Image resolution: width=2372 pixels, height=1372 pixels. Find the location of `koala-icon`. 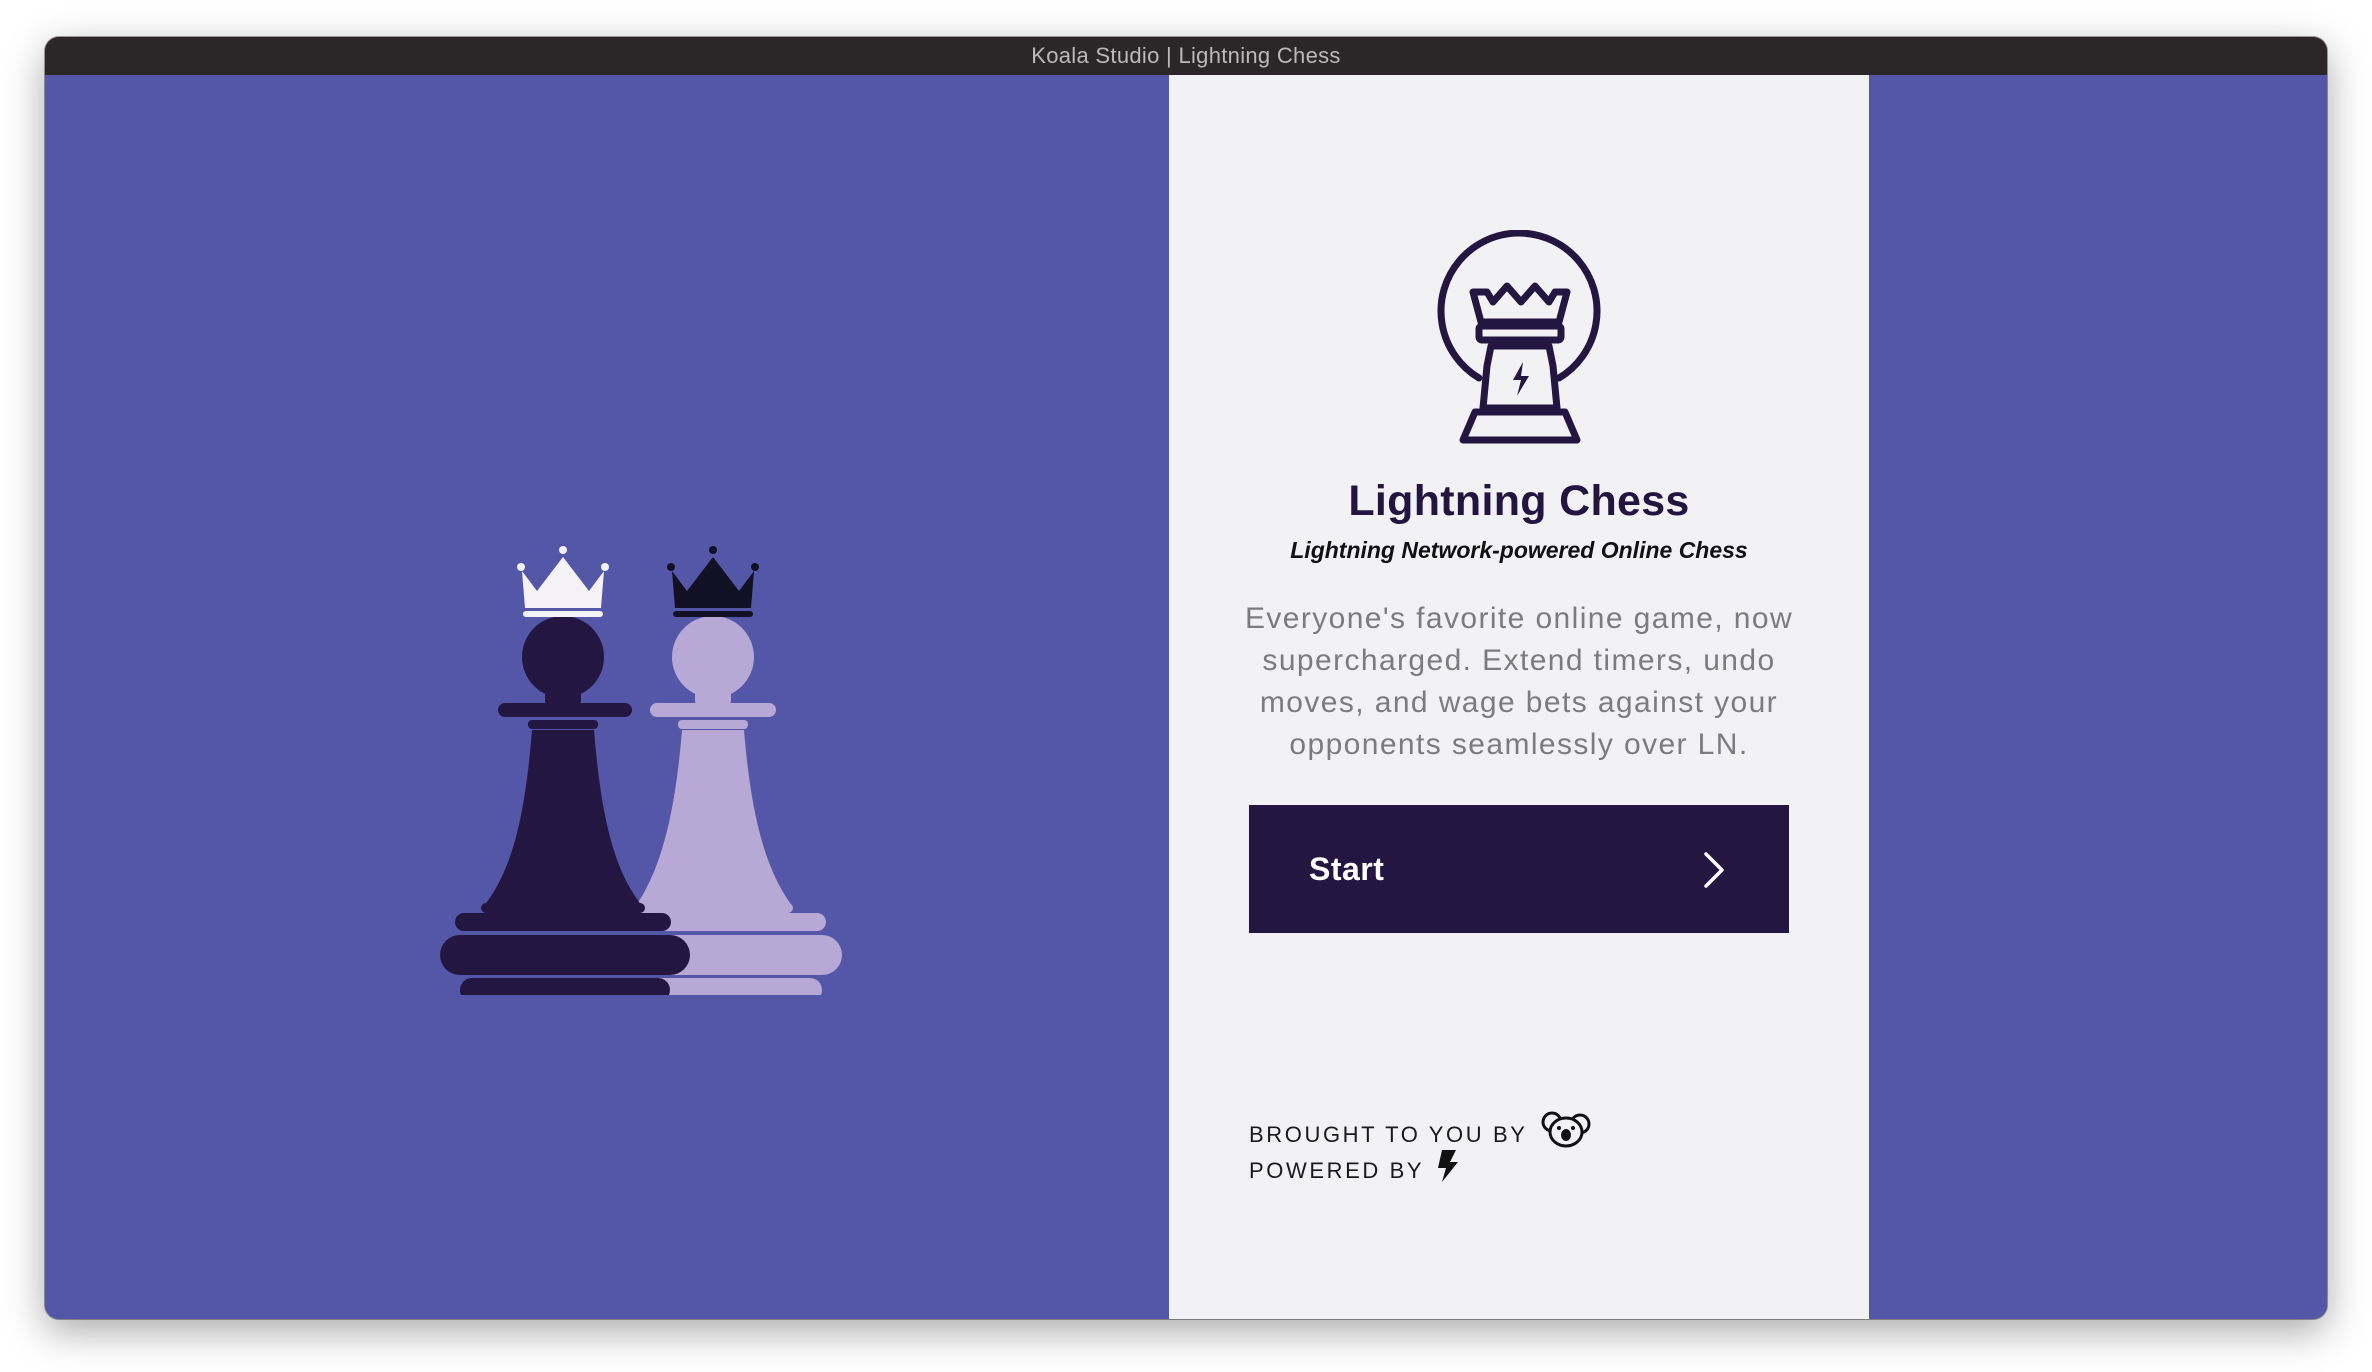

koala-icon is located at coordinates (1566, 1135).